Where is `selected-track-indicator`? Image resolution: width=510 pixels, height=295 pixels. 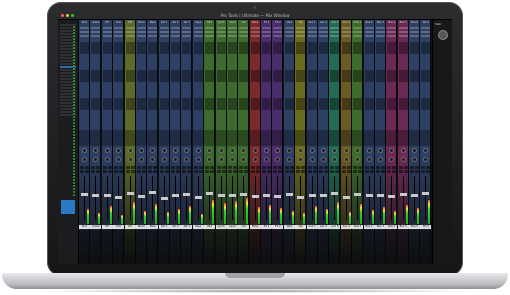
selected-track-indicator is located at coordinates (68, 207).